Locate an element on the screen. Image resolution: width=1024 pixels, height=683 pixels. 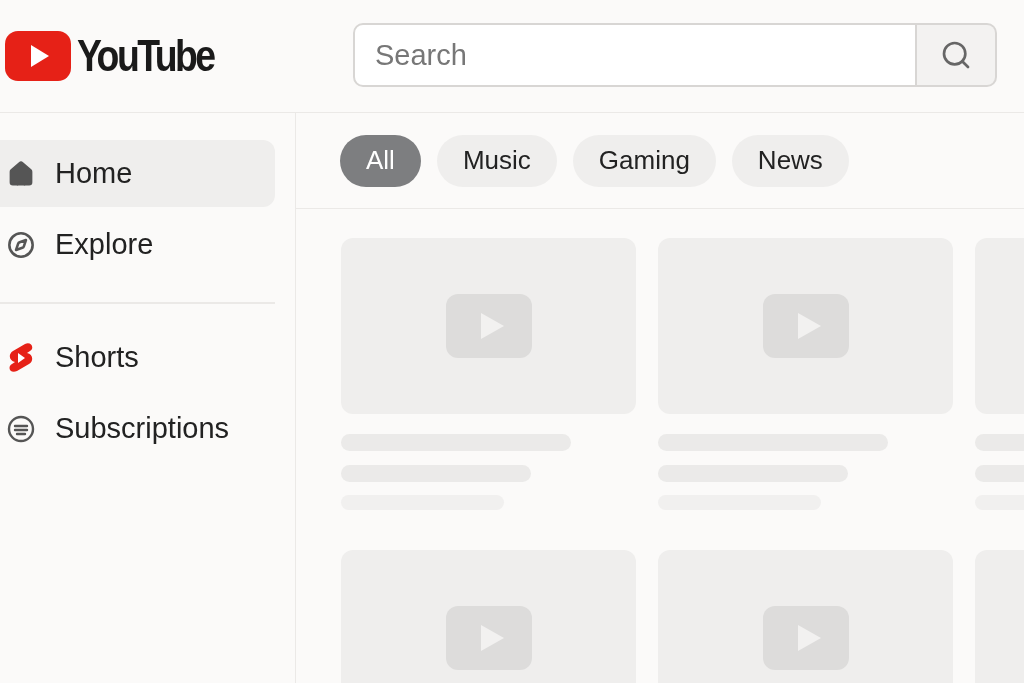
search-field: Search is located at coordinates (635, 55).